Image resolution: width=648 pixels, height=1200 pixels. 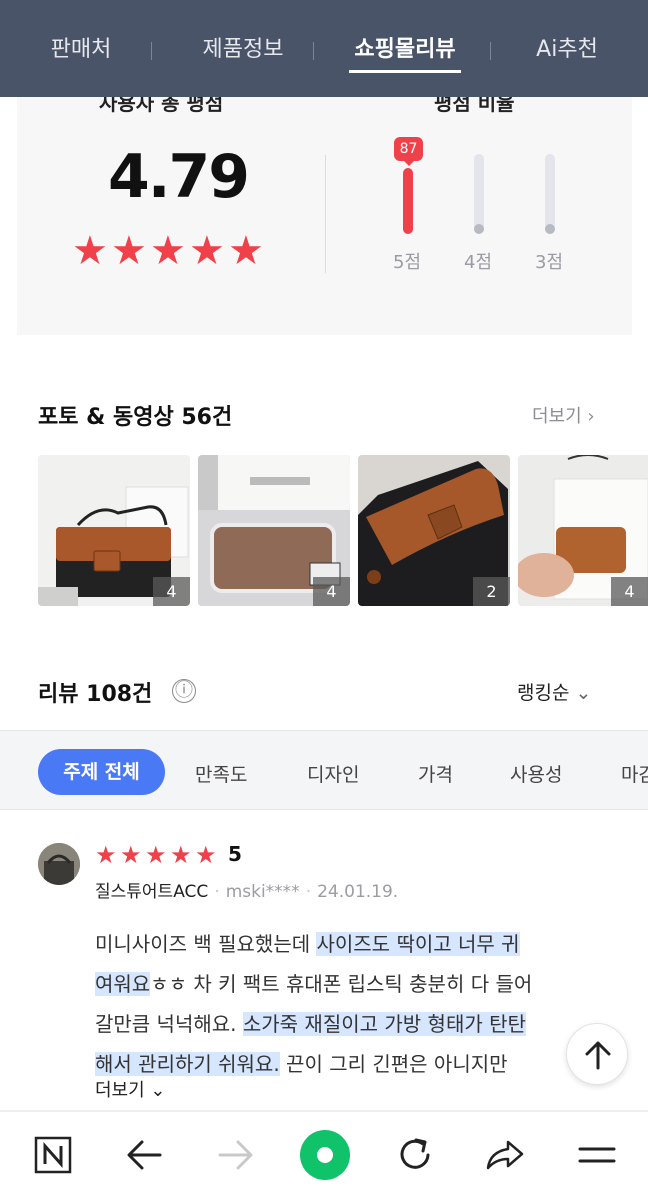 I want to click on rating-bar-label: 5점, so click(x=407, y=262).